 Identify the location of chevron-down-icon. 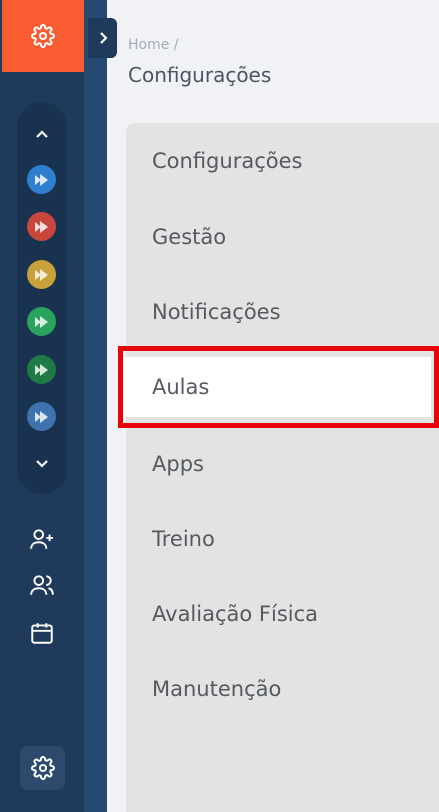
(42, 464).